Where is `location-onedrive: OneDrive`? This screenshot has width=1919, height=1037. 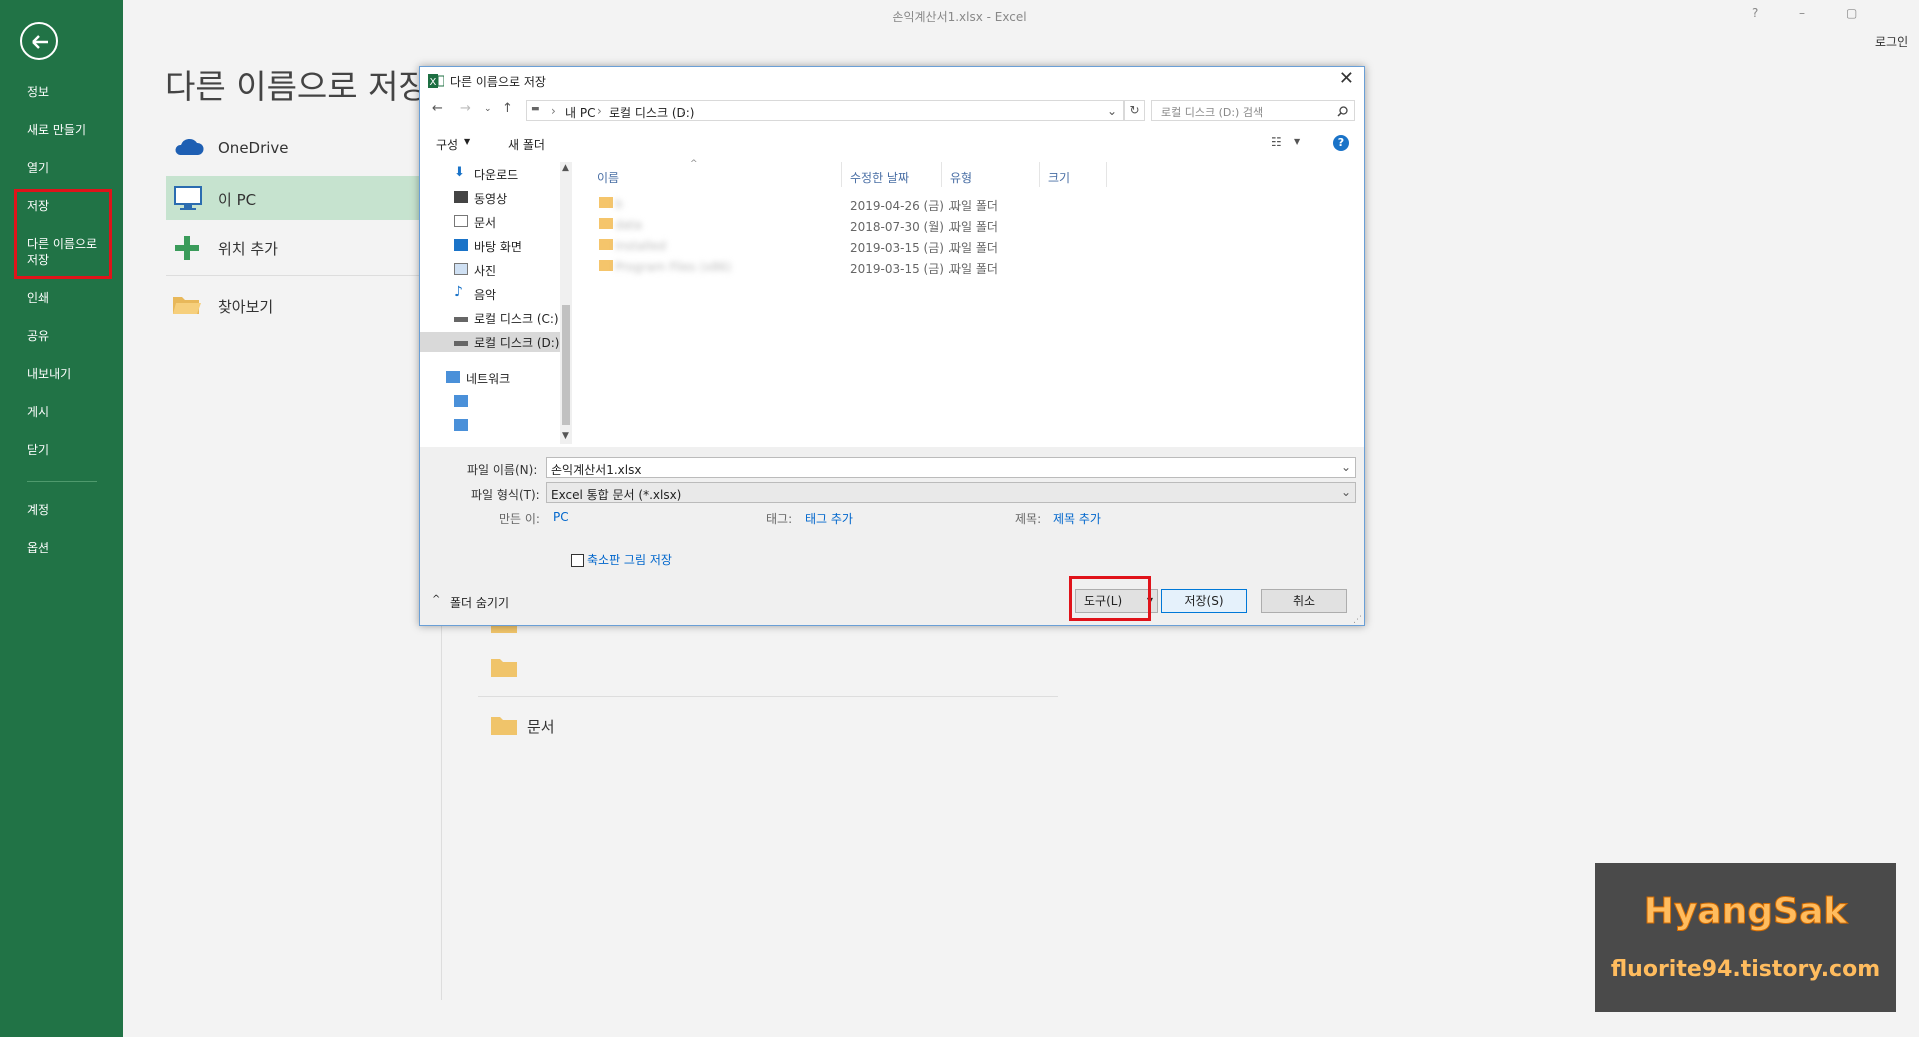 location-onedrive: OneDrive is located at coordinates (293, 148).